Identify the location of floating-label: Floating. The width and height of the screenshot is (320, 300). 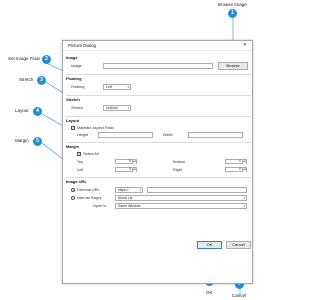
(78, 87).